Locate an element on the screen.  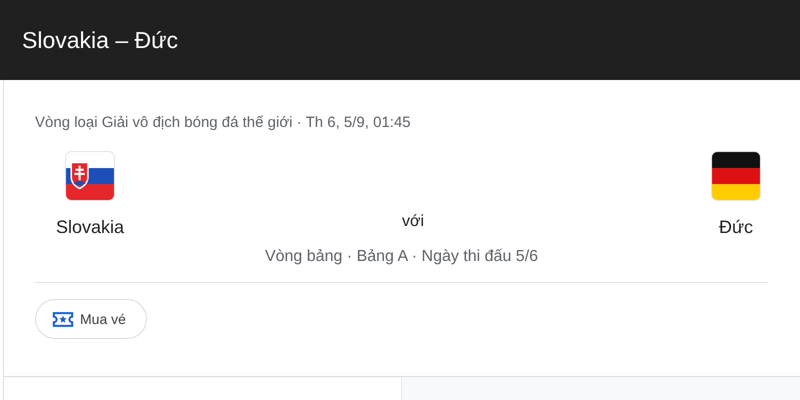
team-name: Slovakia is located at coordinates (90, 227).